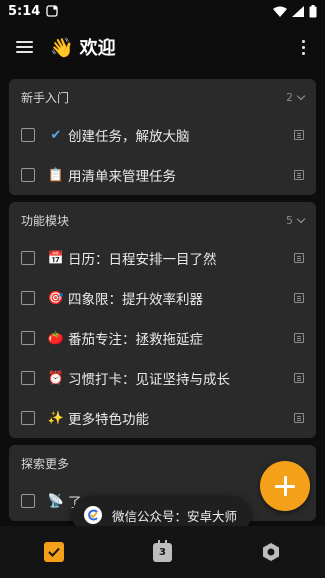 The image size is (325, 578). Describe the element at coordinates (45, 463) in the screenshot. I see `section-title: 探索更多` at that location.